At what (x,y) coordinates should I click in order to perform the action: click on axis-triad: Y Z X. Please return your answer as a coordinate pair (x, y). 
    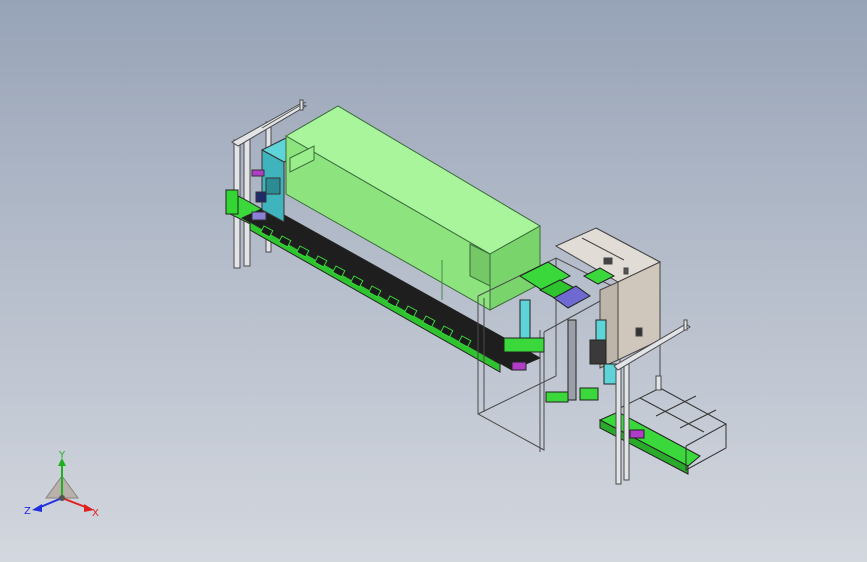
    Looking at the image, I should click on (64, 487).